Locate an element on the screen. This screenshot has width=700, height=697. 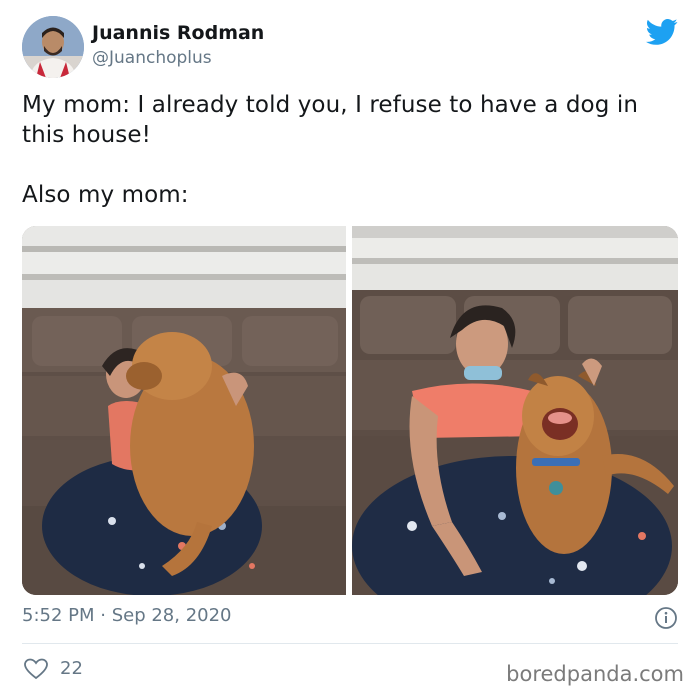
tweet-text-line: Also my mom: is located at coordinates (105, 195).